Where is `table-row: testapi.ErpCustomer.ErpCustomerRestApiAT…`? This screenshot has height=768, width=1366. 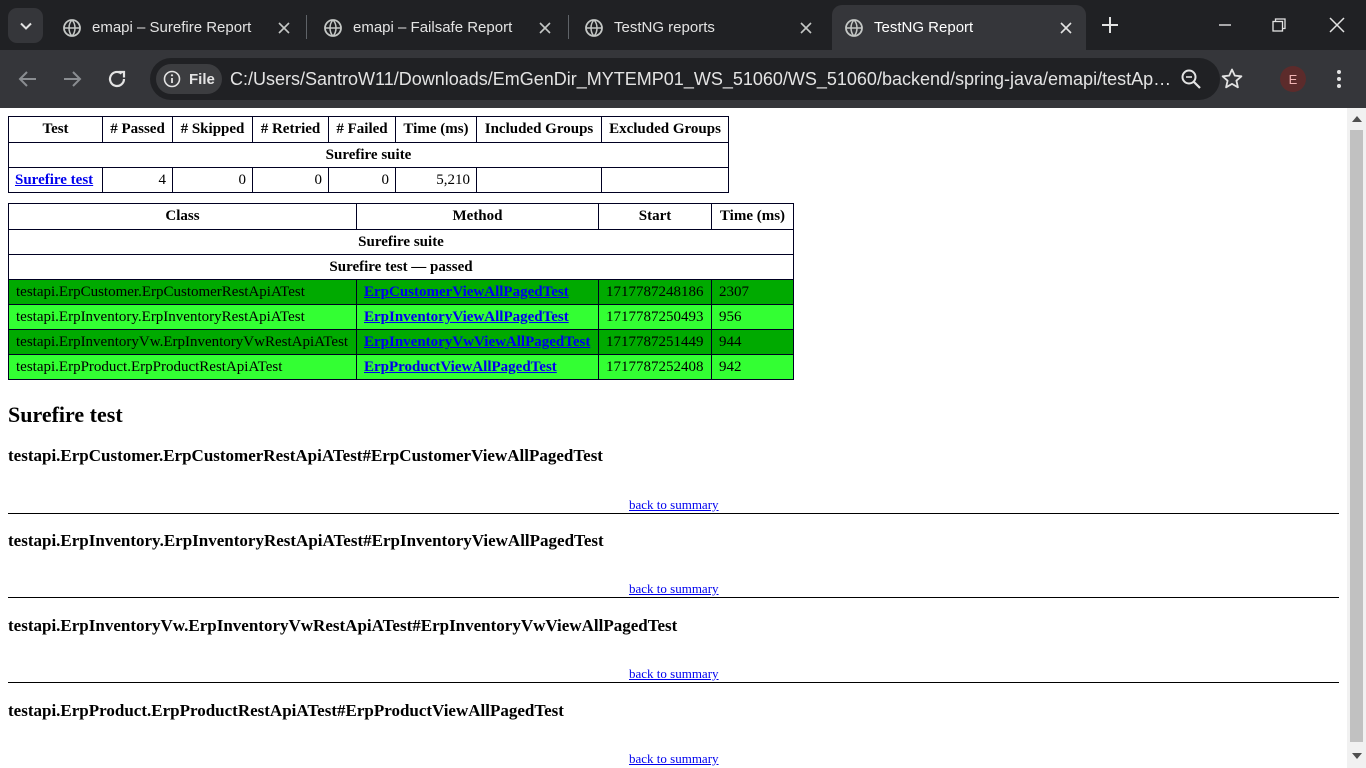 table-row: testapi.ErpCustomer.ErpCustomerRestApiAT… is located at coordinates (401, 292).